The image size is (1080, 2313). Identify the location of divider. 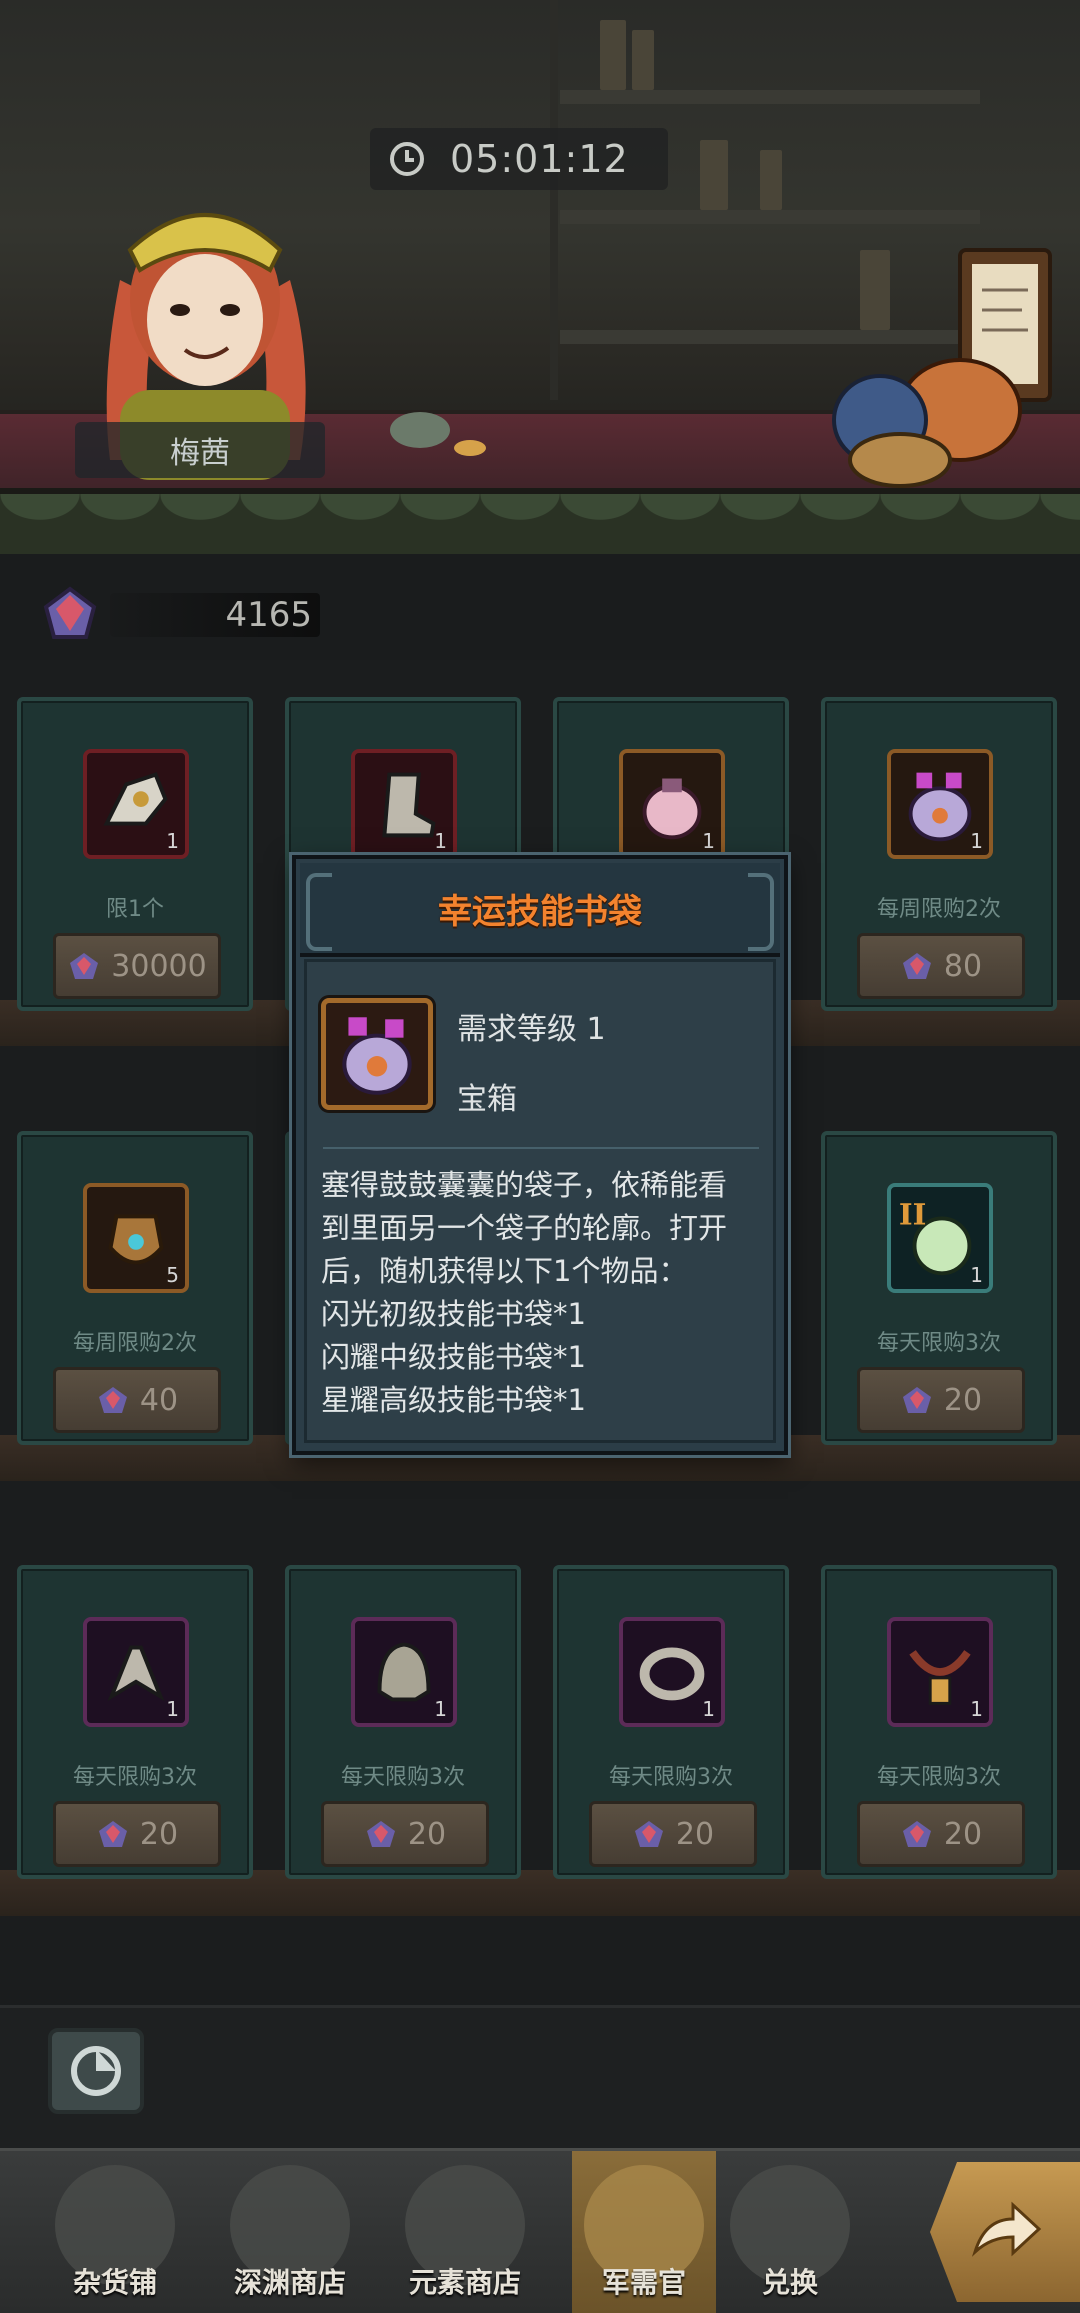
(541, 1148).